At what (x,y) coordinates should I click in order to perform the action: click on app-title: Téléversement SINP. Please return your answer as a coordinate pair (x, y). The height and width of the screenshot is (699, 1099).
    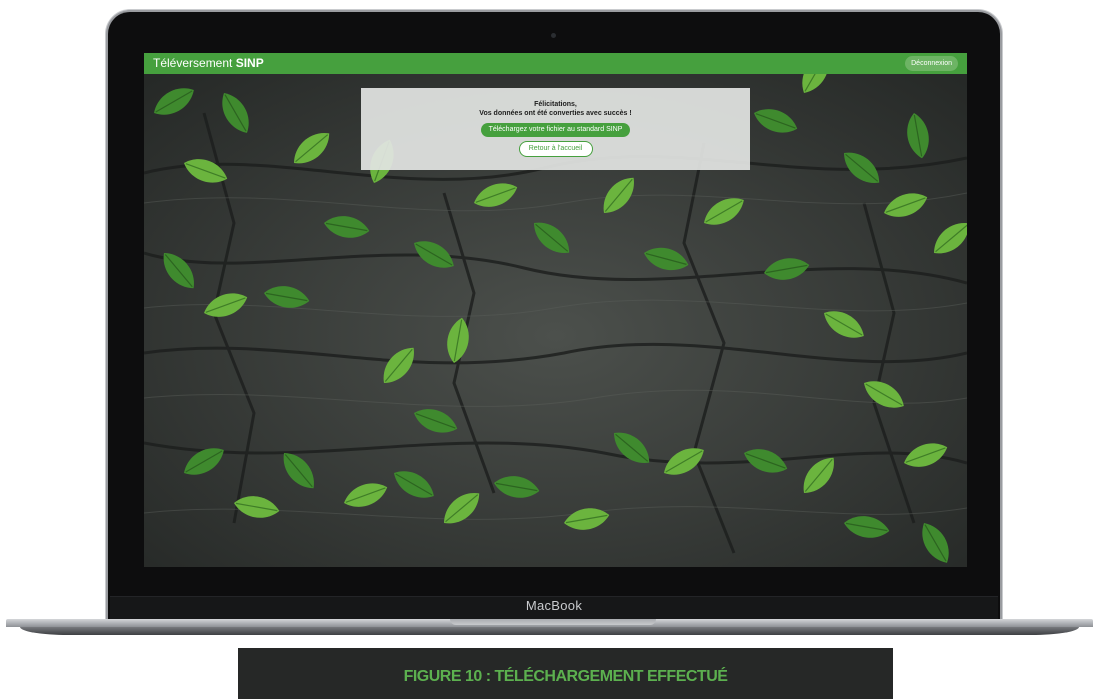
    Looking at the image, I should click on (208, 63).